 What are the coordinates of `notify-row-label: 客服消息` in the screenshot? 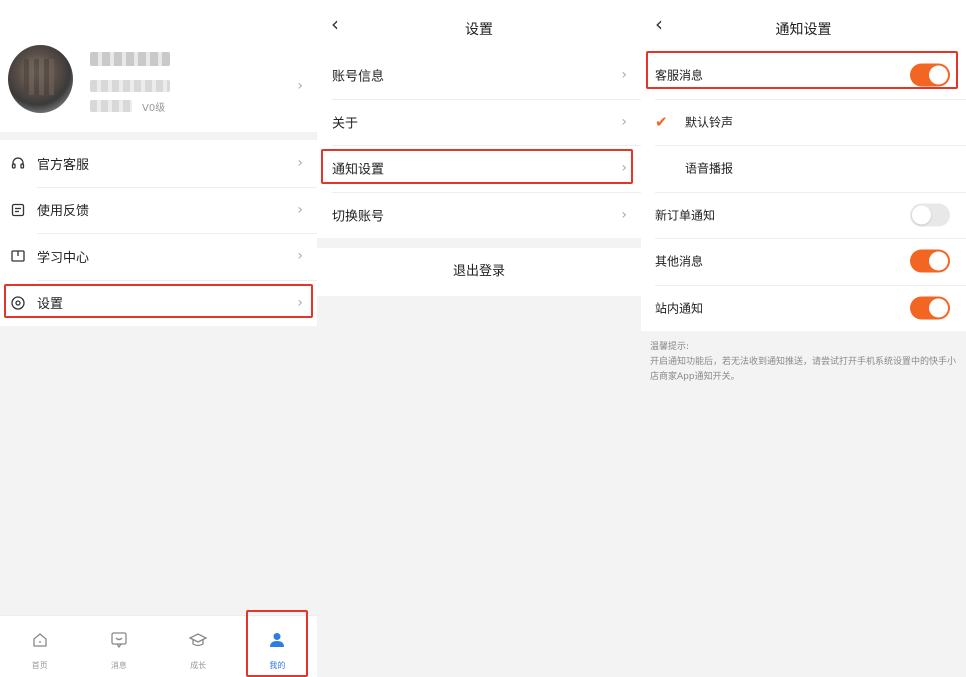 It's located at (679, 75).